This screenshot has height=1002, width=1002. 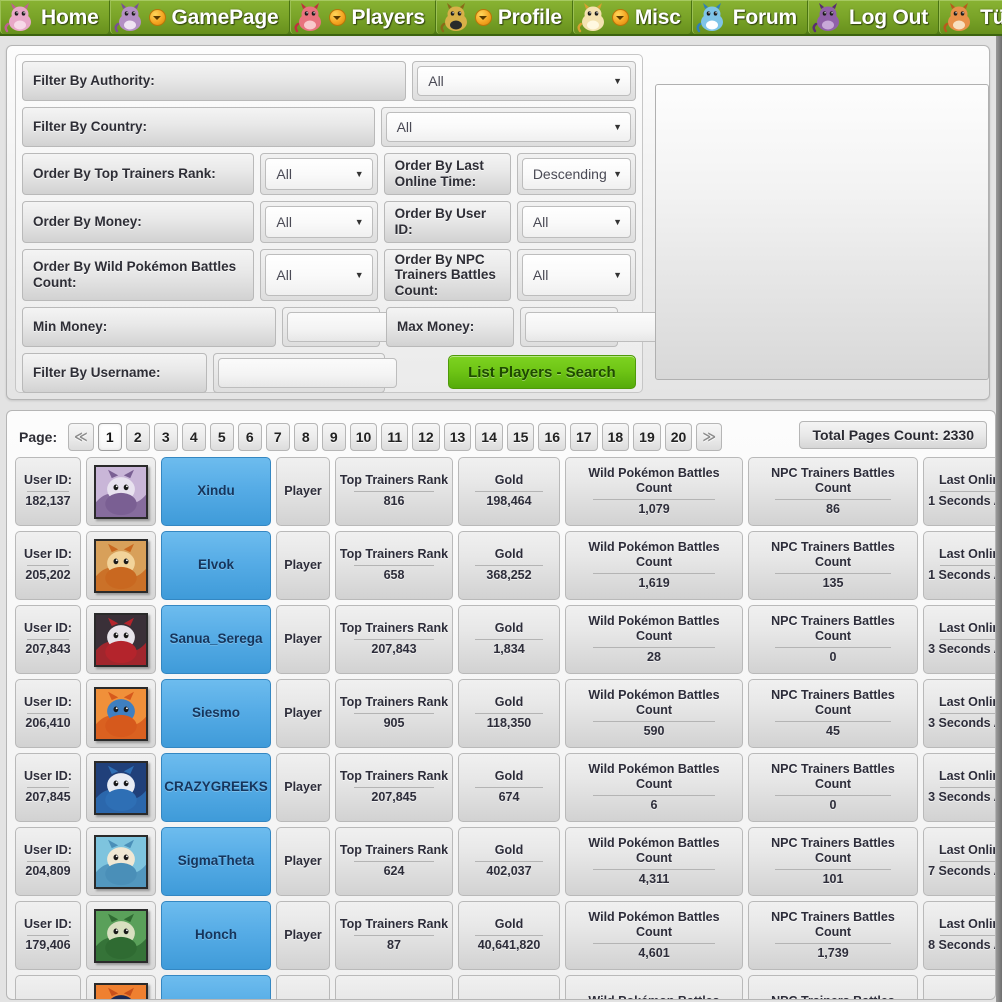 What do you see at coordinates (709, 437) in the screenshot?
I see `pagination-last-button: ≫` at bounding box center [709, 437].